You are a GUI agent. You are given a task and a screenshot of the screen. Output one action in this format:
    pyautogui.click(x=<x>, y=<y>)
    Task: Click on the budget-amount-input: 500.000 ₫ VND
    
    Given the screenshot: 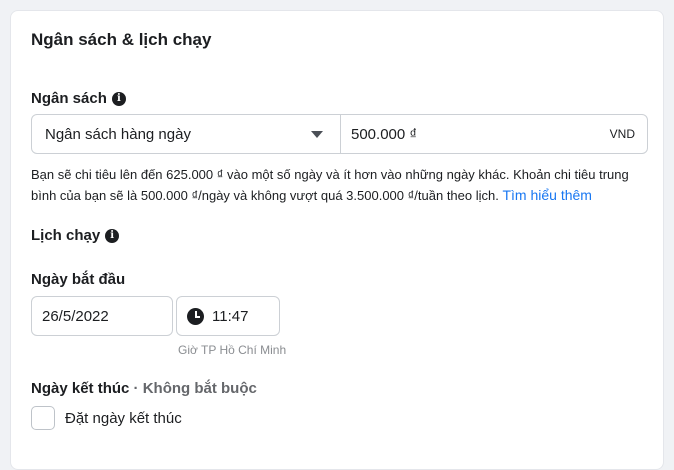 What is the action you would take?
    pyautogui.click(x=494, y=134)
    